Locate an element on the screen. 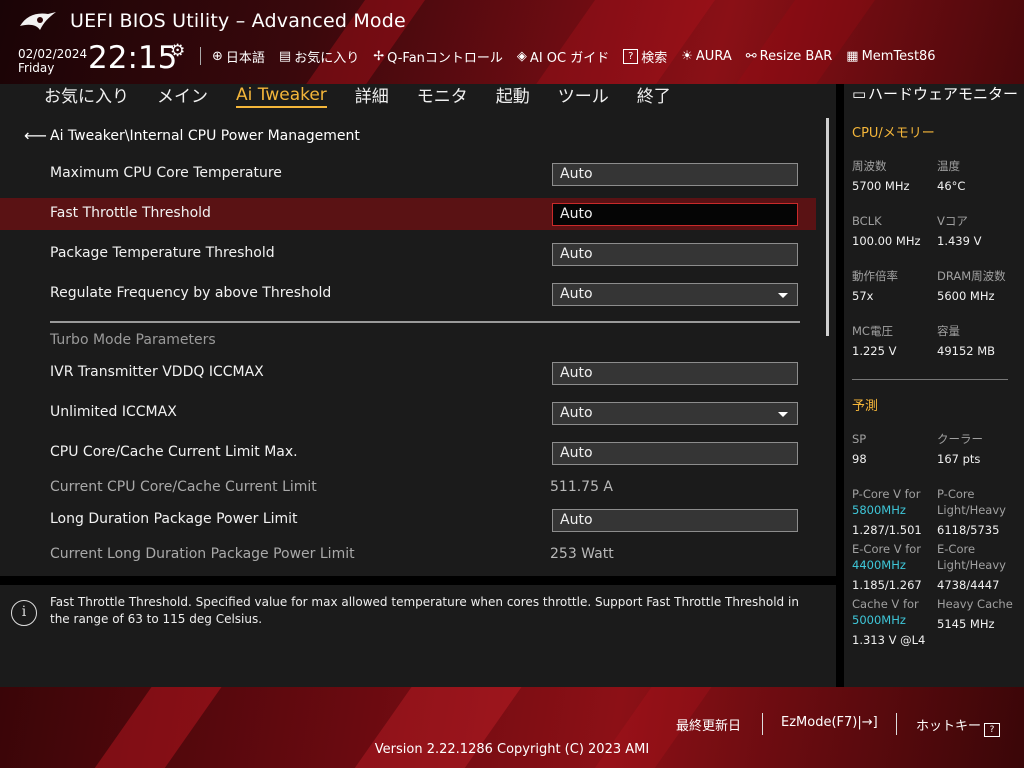 The width and height of the screenshot is (1024, 768). ai-oc-icon: ◈ is located at coordinates (521, 56).